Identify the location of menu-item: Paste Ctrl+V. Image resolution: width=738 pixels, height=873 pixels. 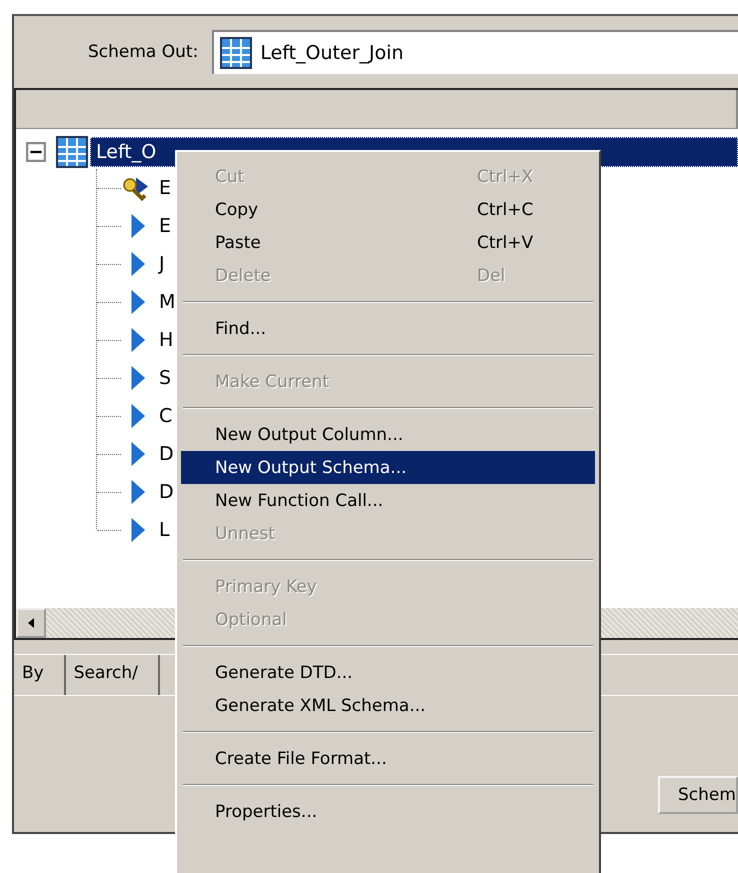
(388, 242).